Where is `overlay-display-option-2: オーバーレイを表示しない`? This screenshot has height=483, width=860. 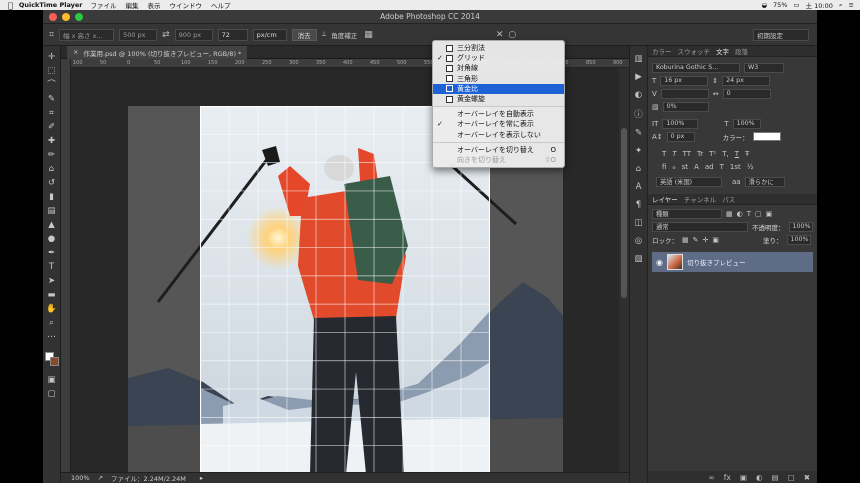
overlay-display-option-2: オーバーレイを表示しない is located at coordinates (498, 135).